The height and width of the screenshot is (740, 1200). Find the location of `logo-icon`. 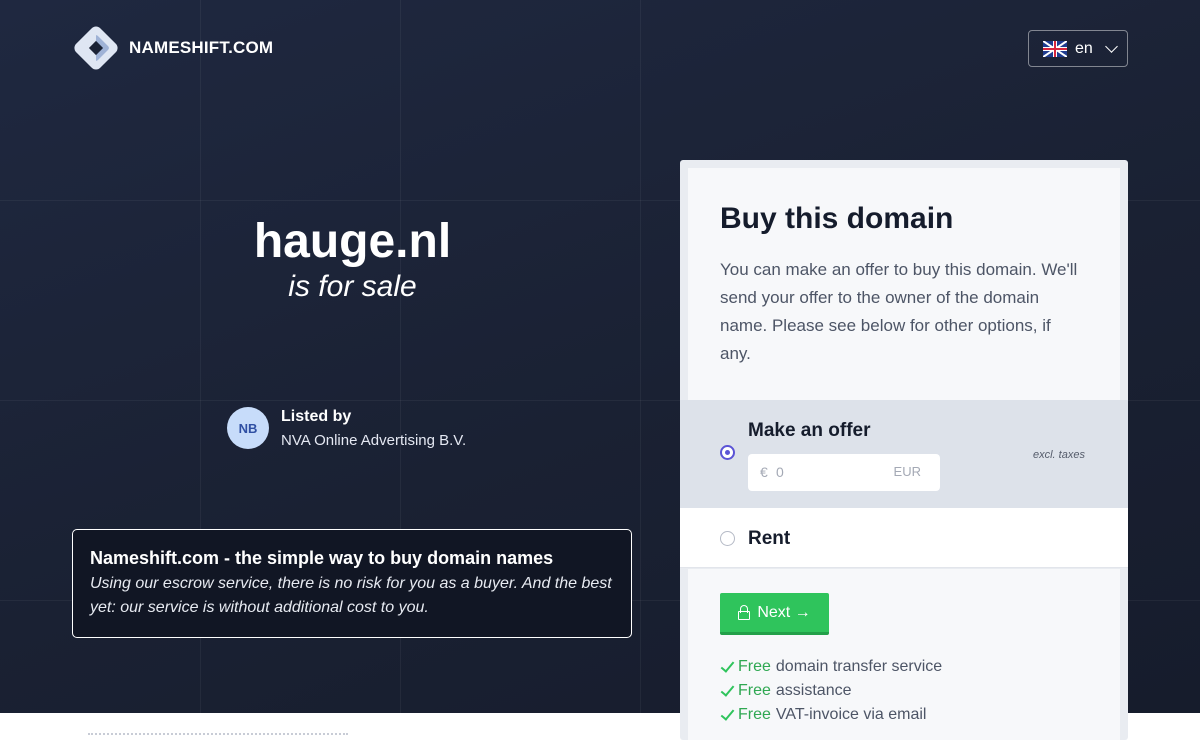

logo-icon is located at coordinates (96, 48).